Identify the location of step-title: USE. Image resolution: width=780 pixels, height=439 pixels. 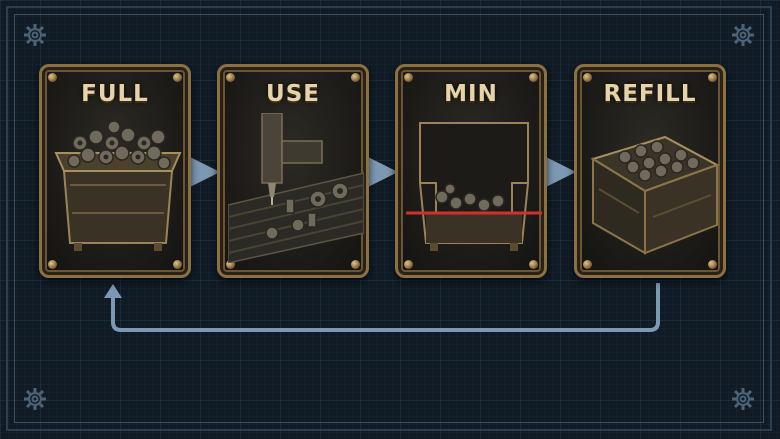
(293, 94).